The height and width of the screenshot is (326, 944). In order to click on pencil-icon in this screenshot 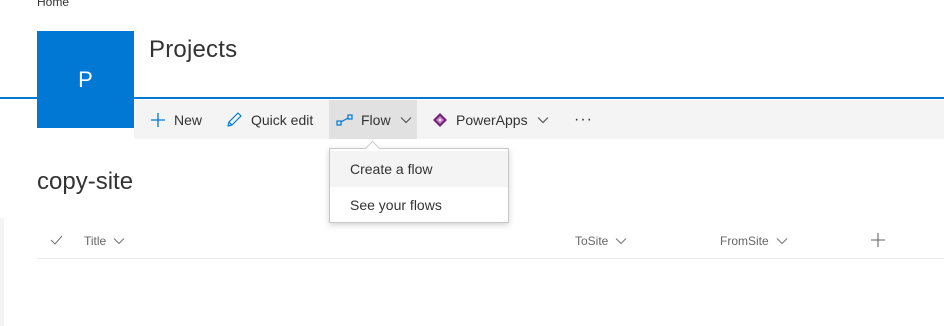, I will do `click(234, 119)`.